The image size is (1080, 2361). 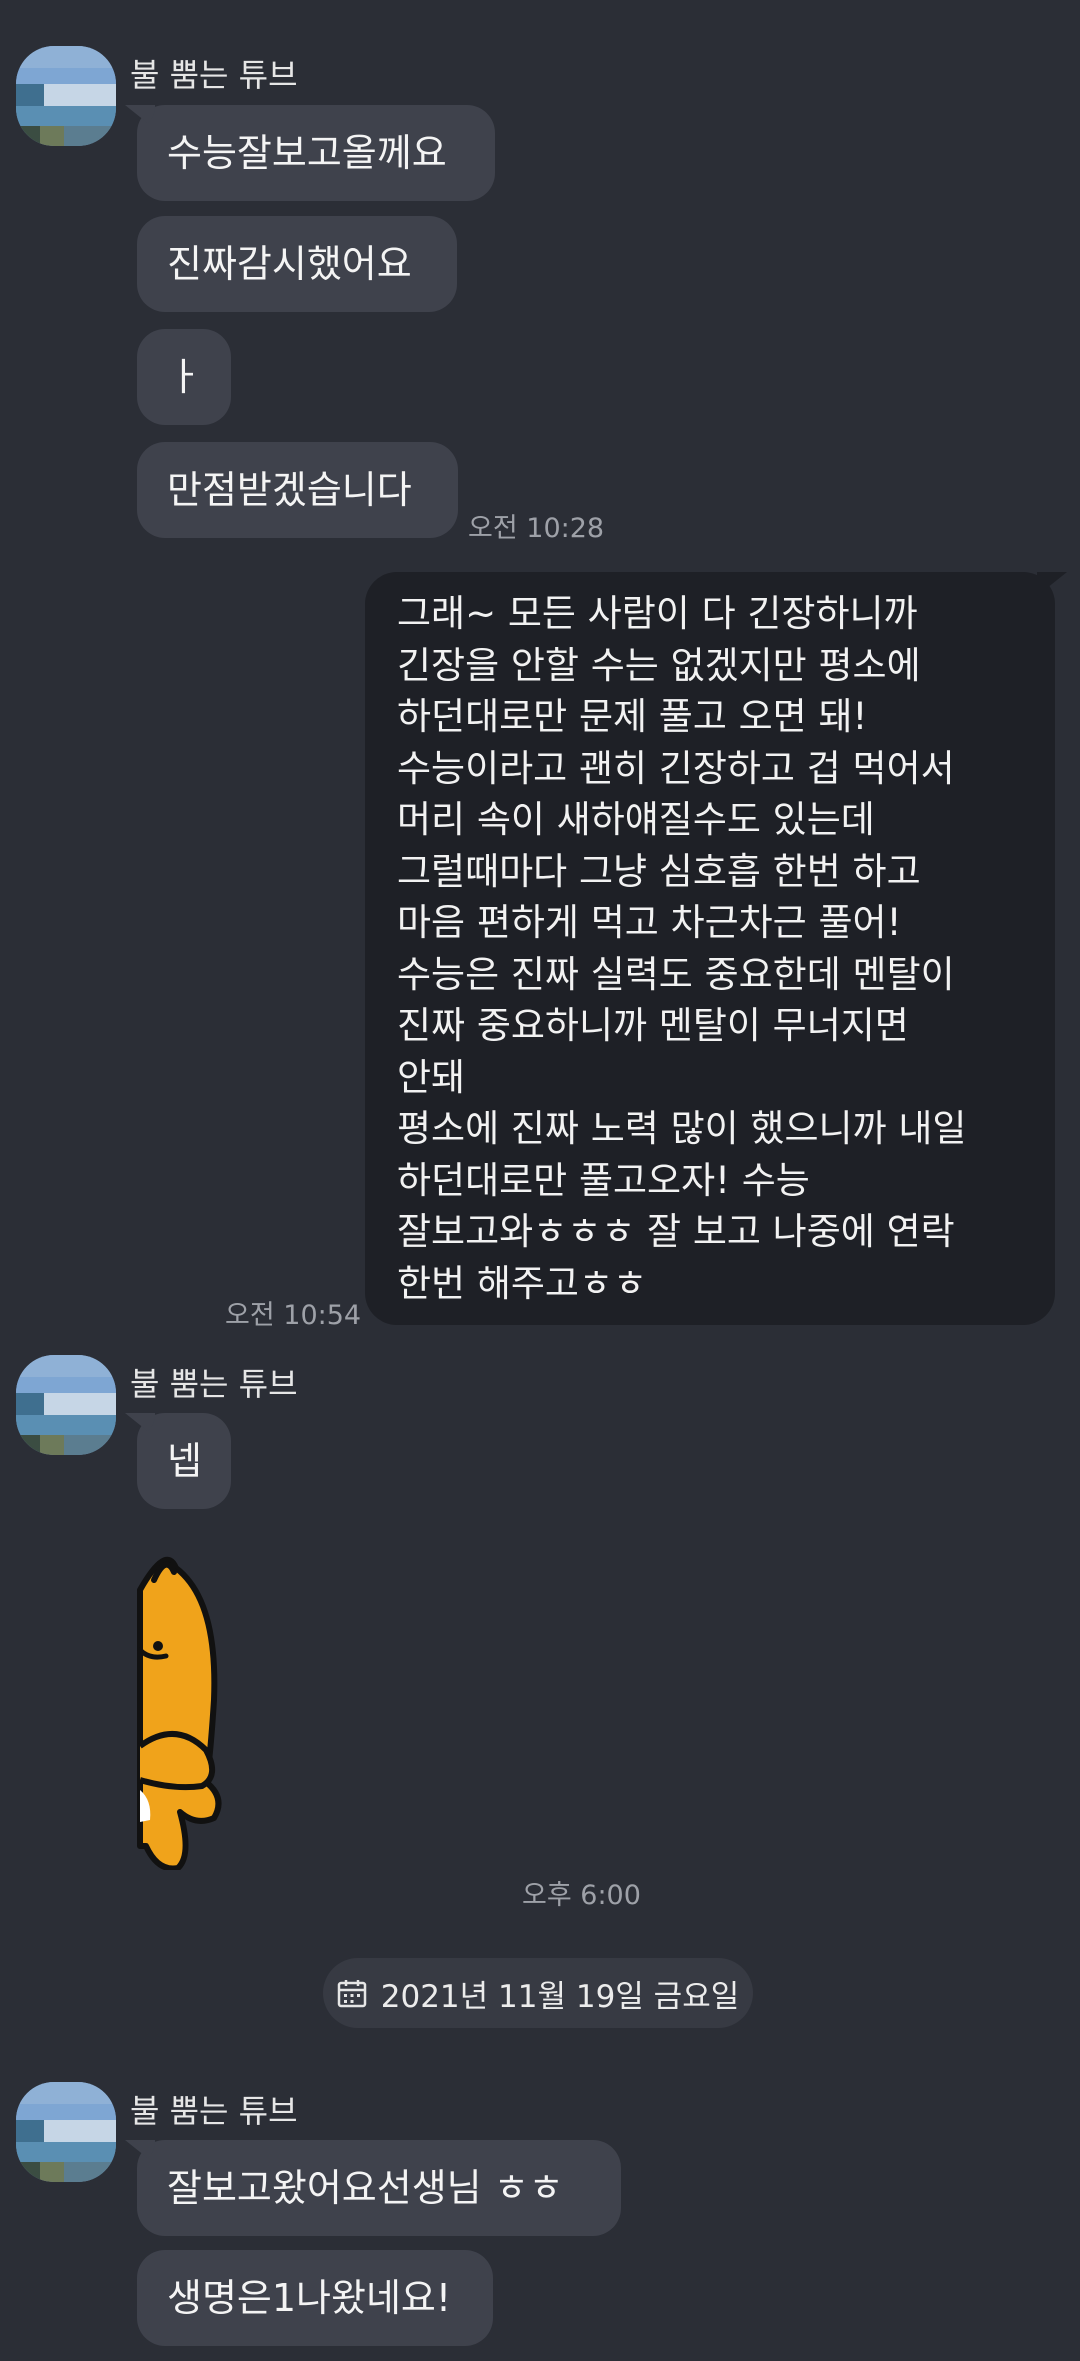 I want to click on message-line: 잘보고와ㅎㅎㅎ 잘 보고 나중에 연락, so click(x=676, y=1231).